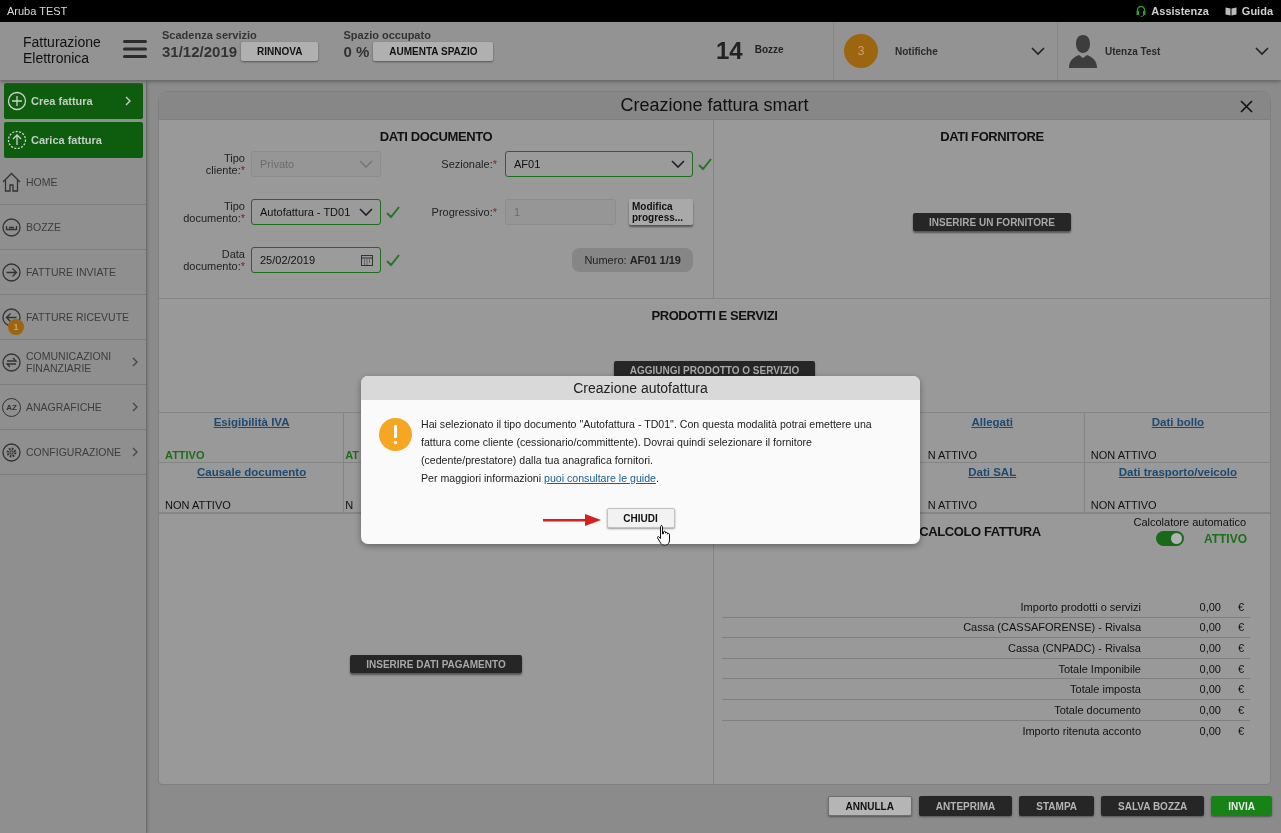 The image size is (1281, 833). What do you see at coordinates (1172, 11) in the screenshot?
I see `header-link: Assistenza` at bounding box center [1172, 11].